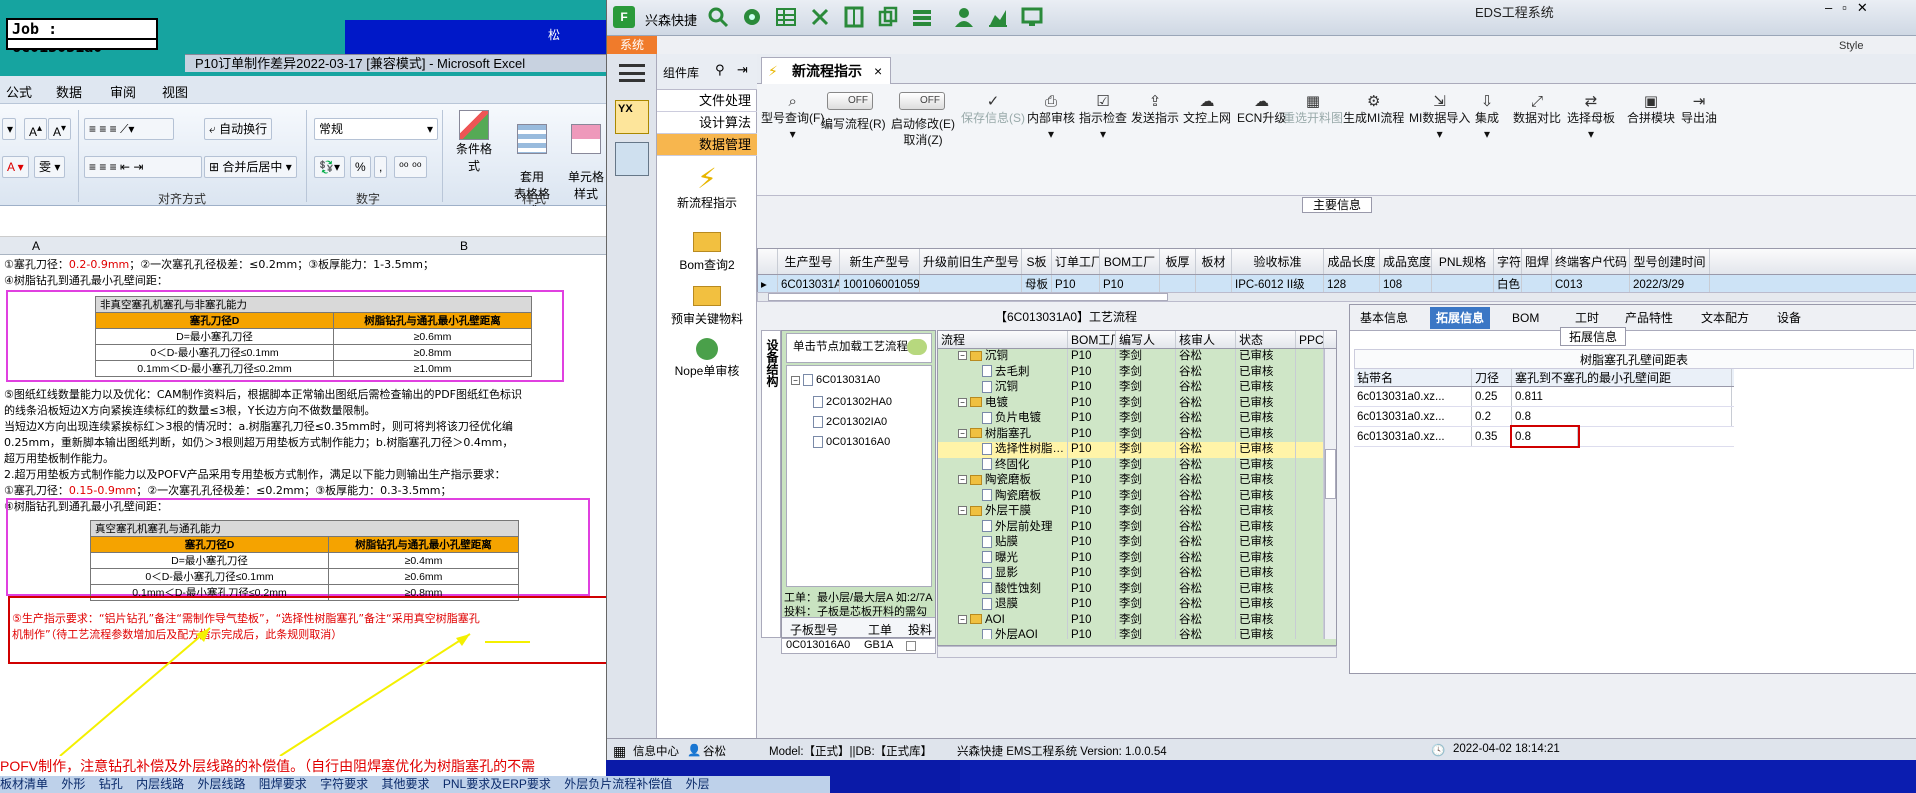  I want to click on side-vertical-tab: 设备结构, so click(771, 484).